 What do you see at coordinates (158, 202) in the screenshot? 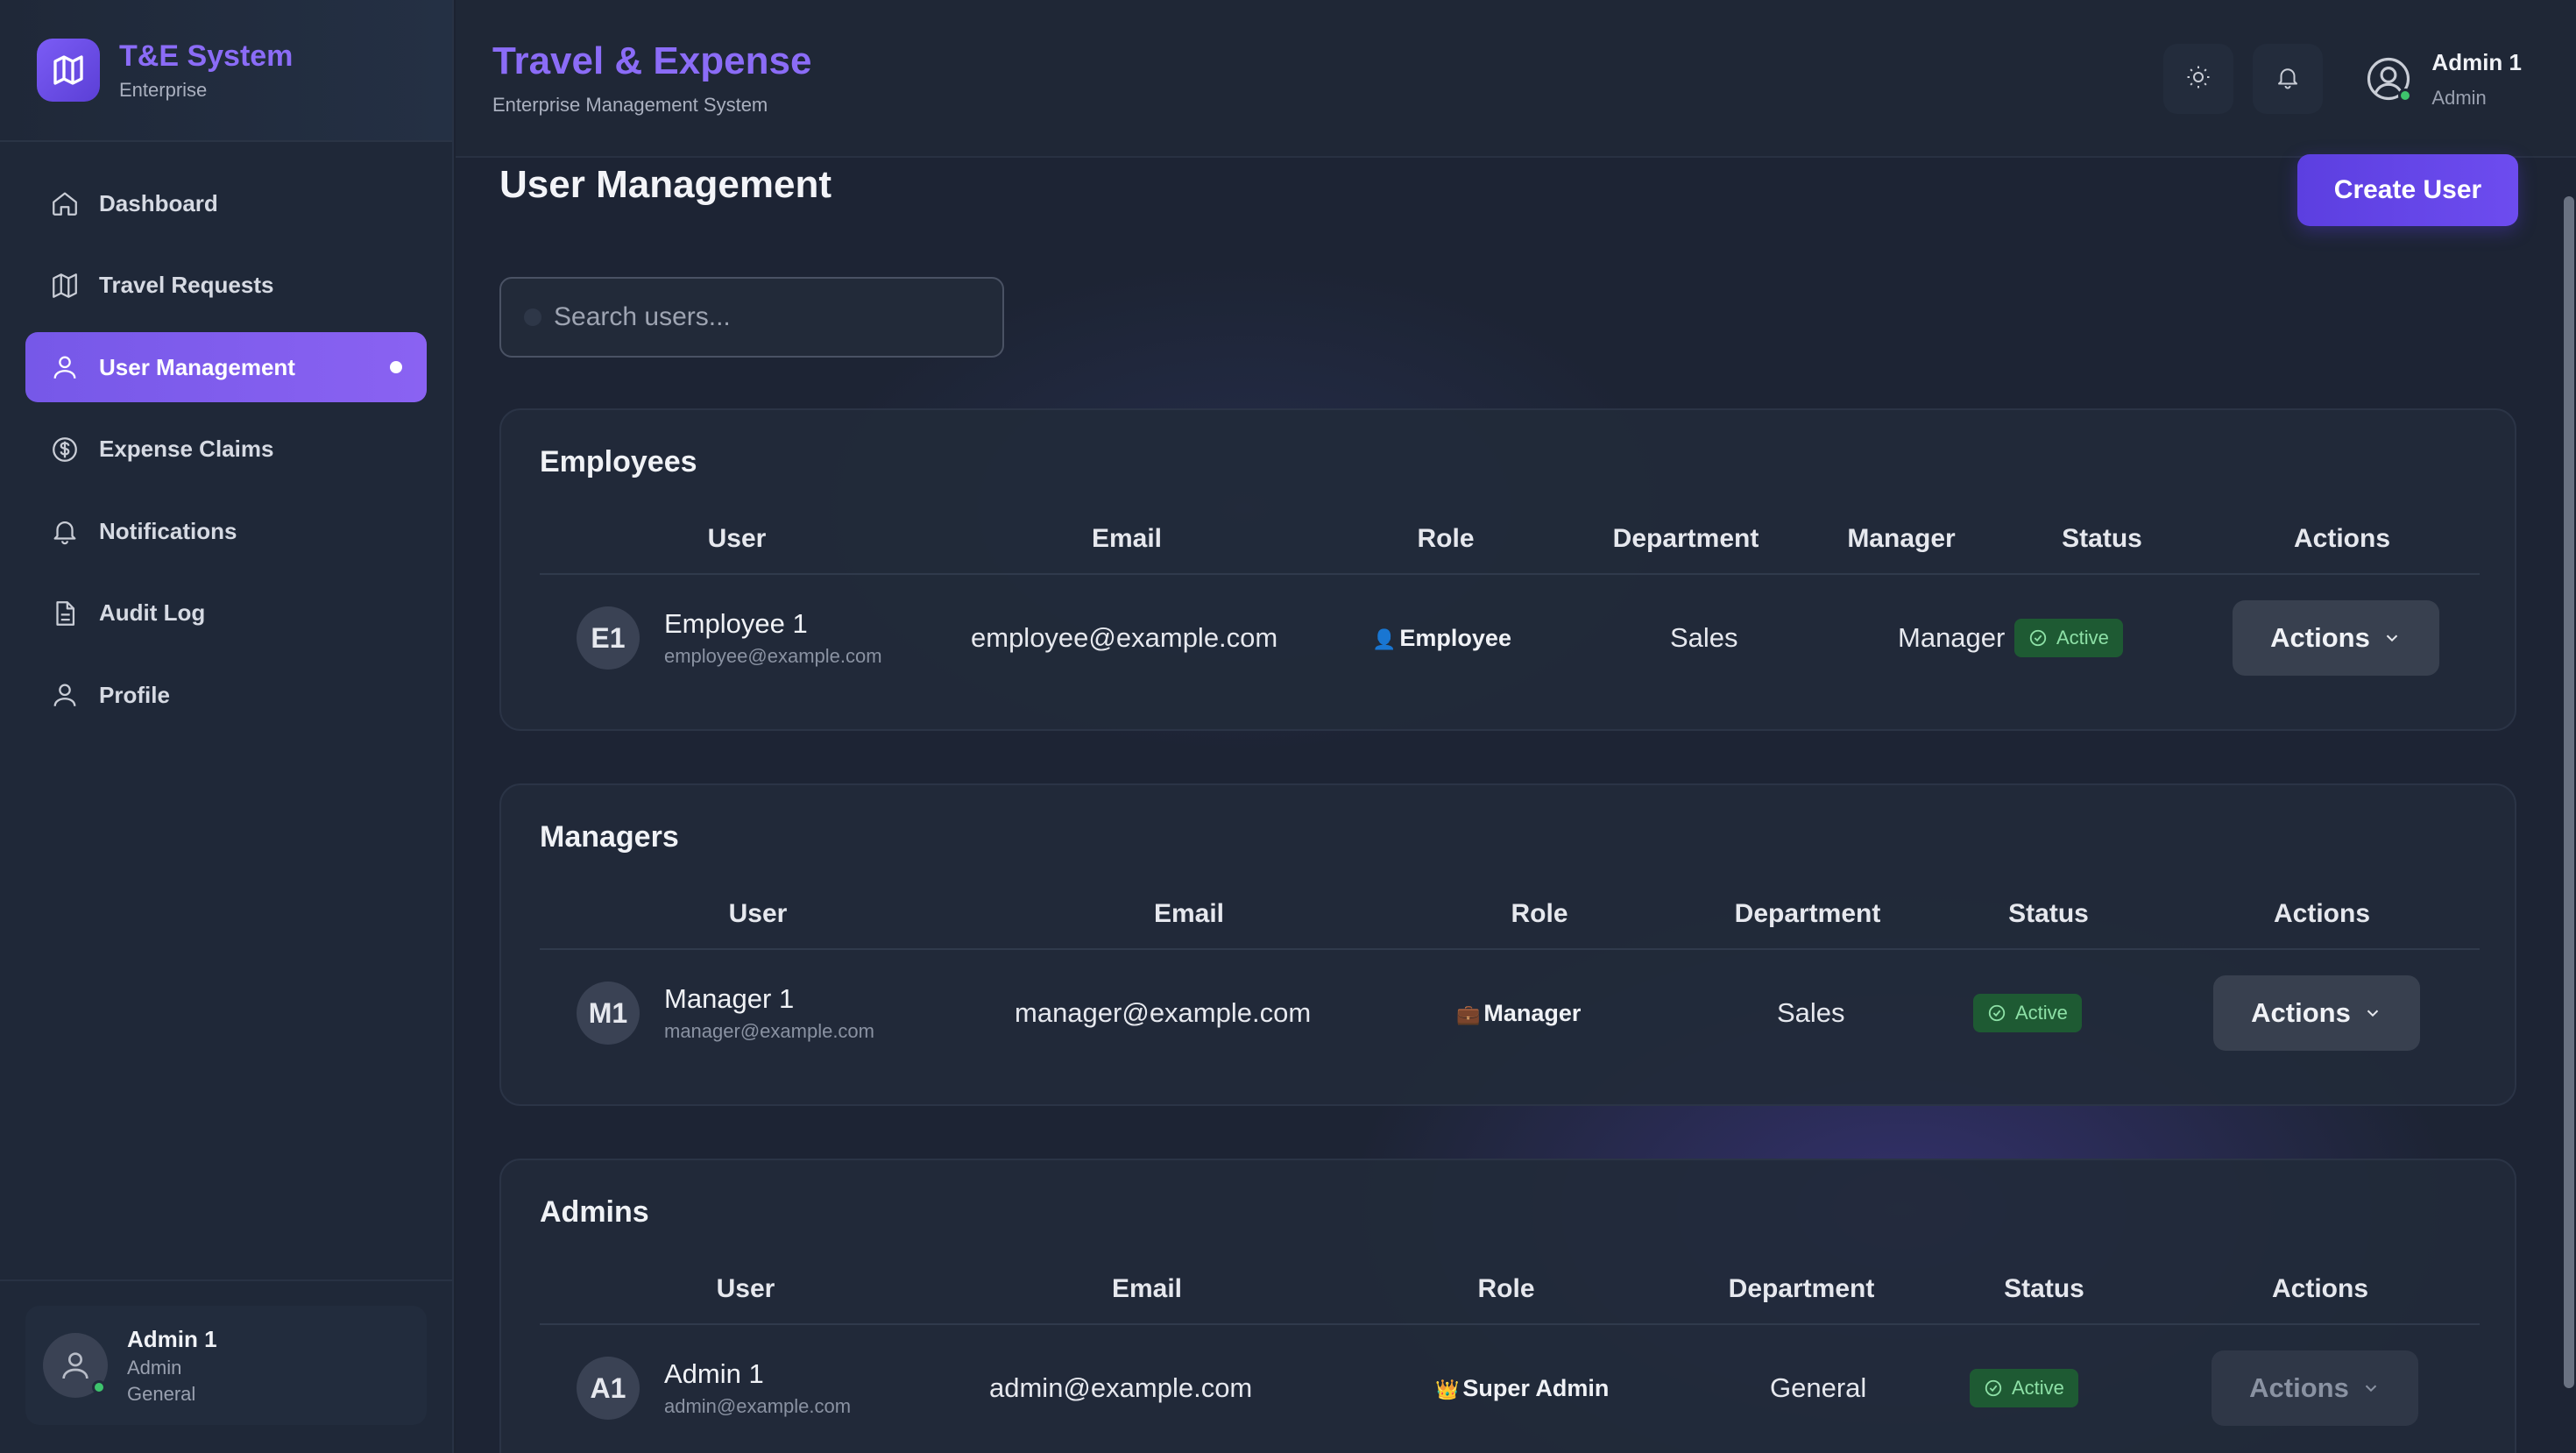
I see `sidebar-item-label: Dashboard` at bounding box center [158, 202].